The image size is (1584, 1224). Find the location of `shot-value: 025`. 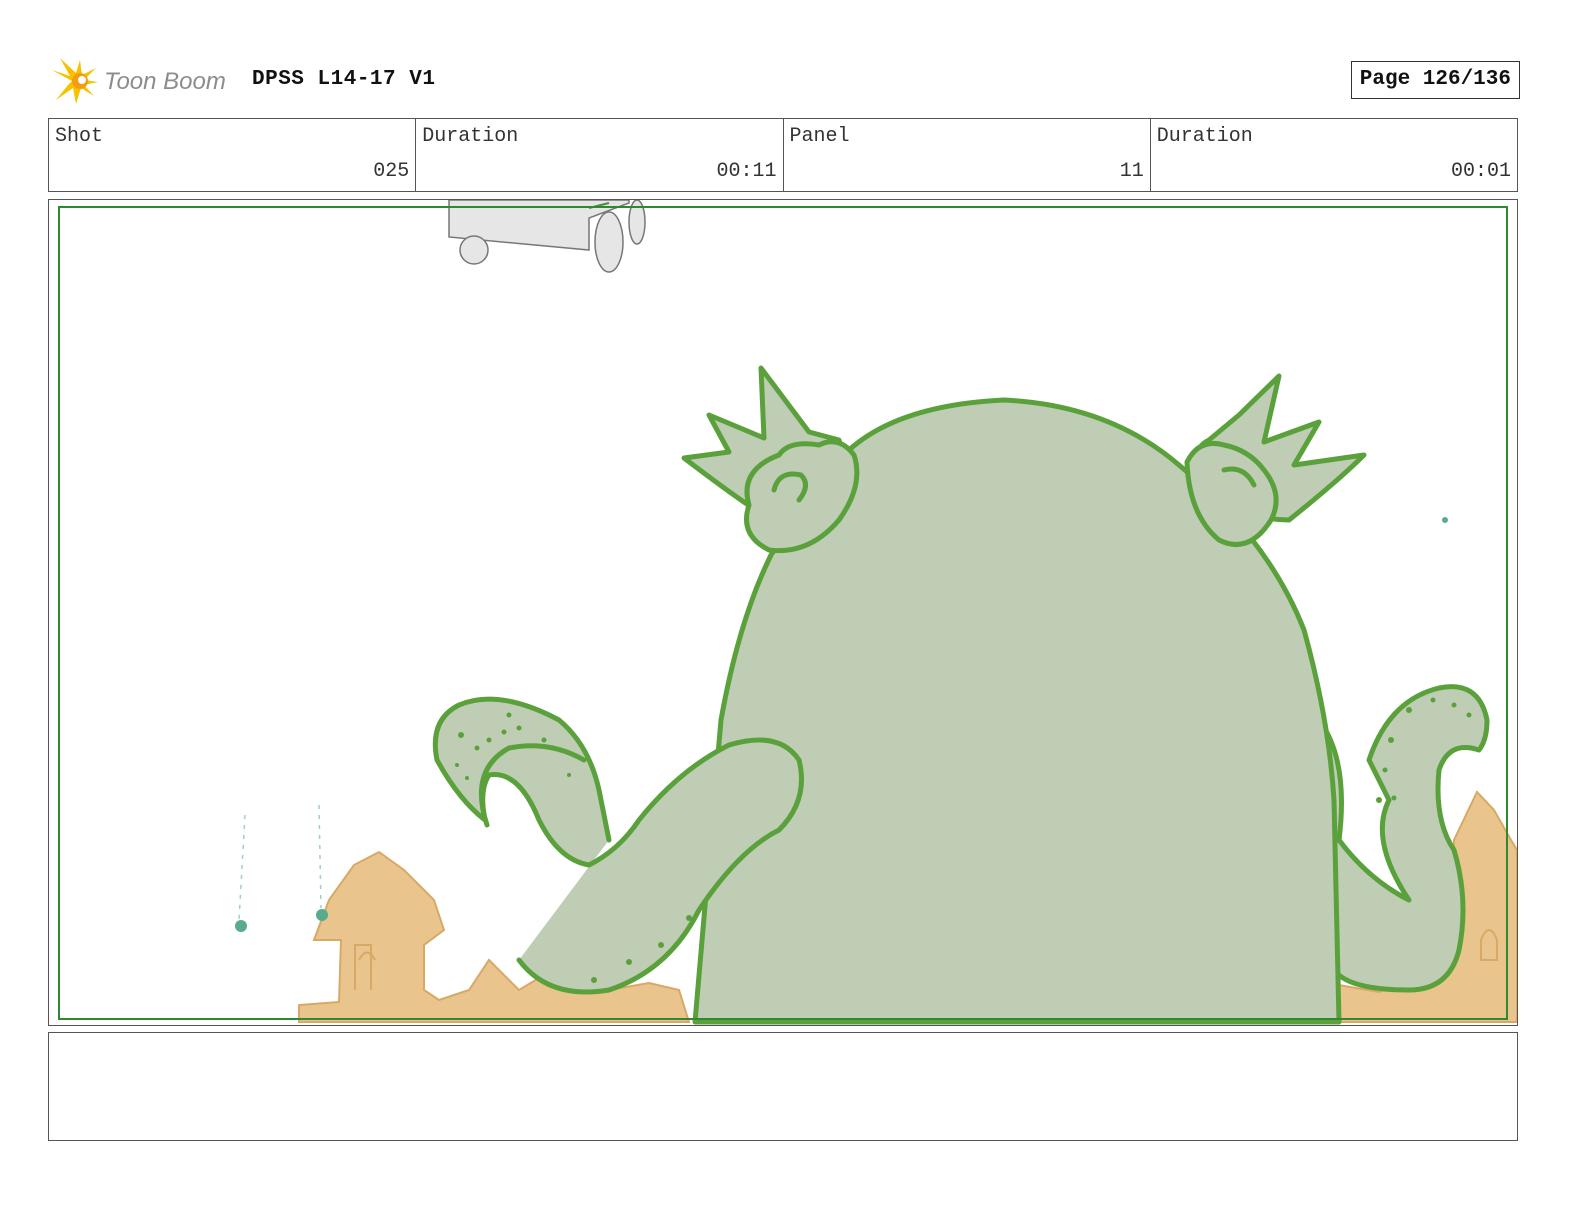

shot-value: 025 is located at coordinates (391, 171).